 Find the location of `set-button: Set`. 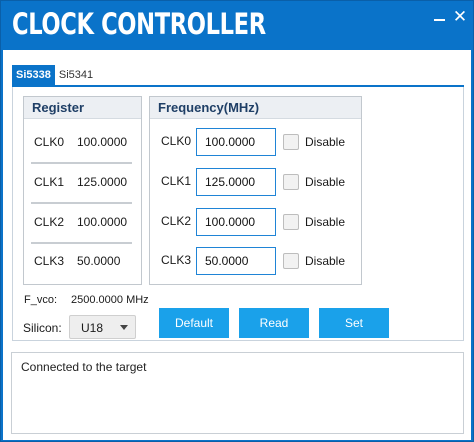

set-button: Set is located at coordinates (354, 323).